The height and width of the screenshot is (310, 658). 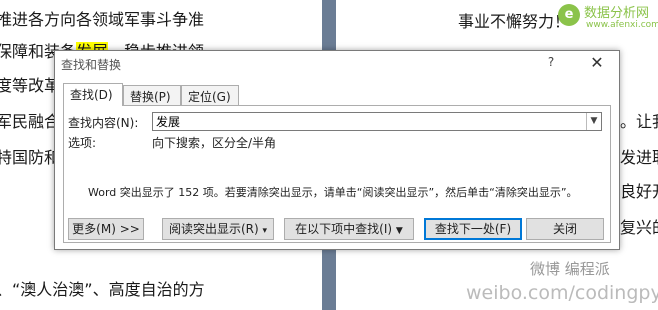 I want to click on doc-right-line-4: 良好开, so click(x=639, y=191).